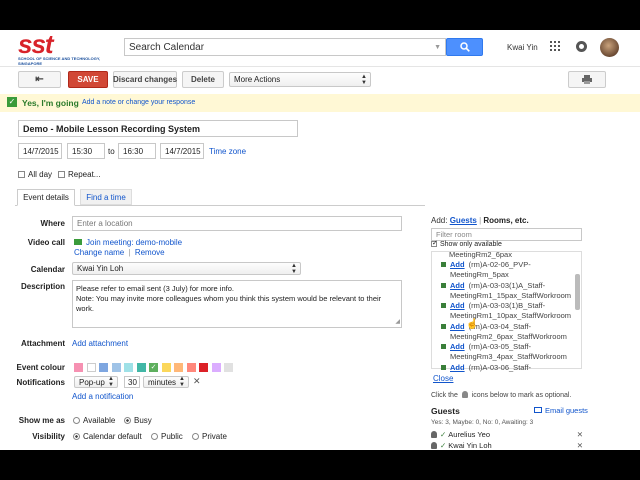 The image size is (640, 480). What do you see at coordinates (88, 79) in the screenshot?
I see `save-button: SAVE` at bounding box center [88, 79].